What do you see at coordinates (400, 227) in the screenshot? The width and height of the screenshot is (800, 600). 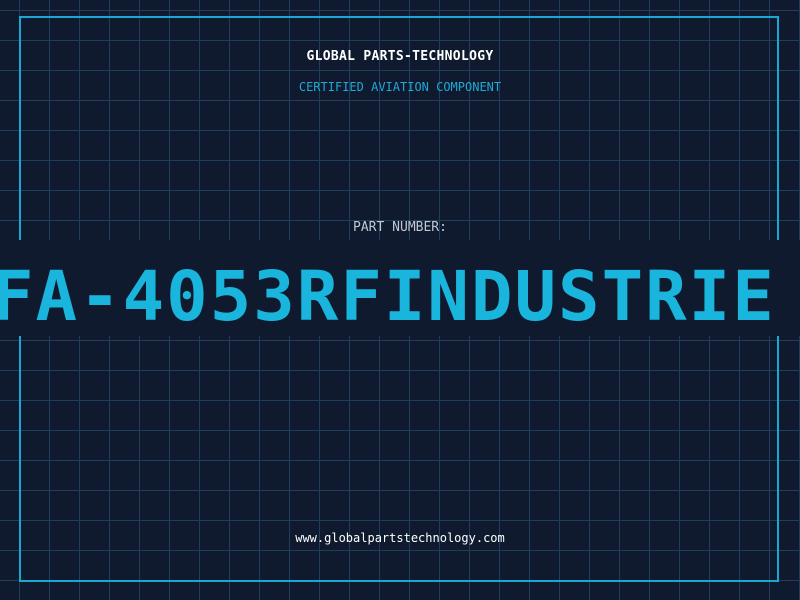 I see `part-number-label: PART NUMBER:` at bounding box center [400, 227].